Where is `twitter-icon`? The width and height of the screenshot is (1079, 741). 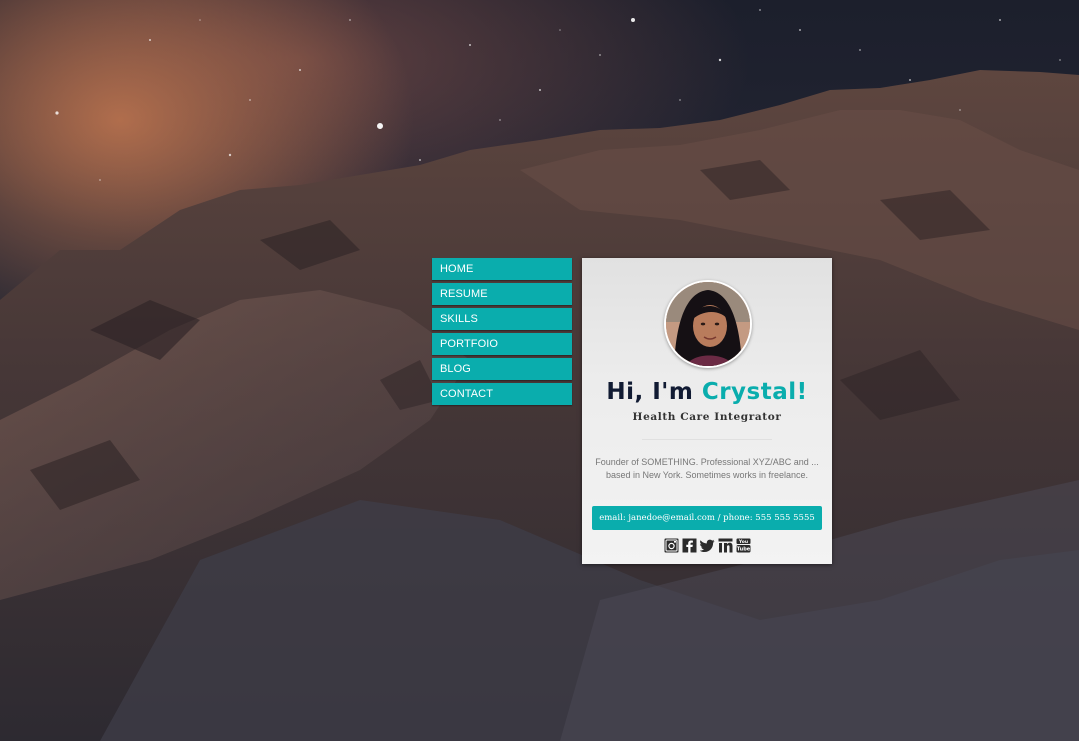 twitter-icon is located at coordinates (707, 545).